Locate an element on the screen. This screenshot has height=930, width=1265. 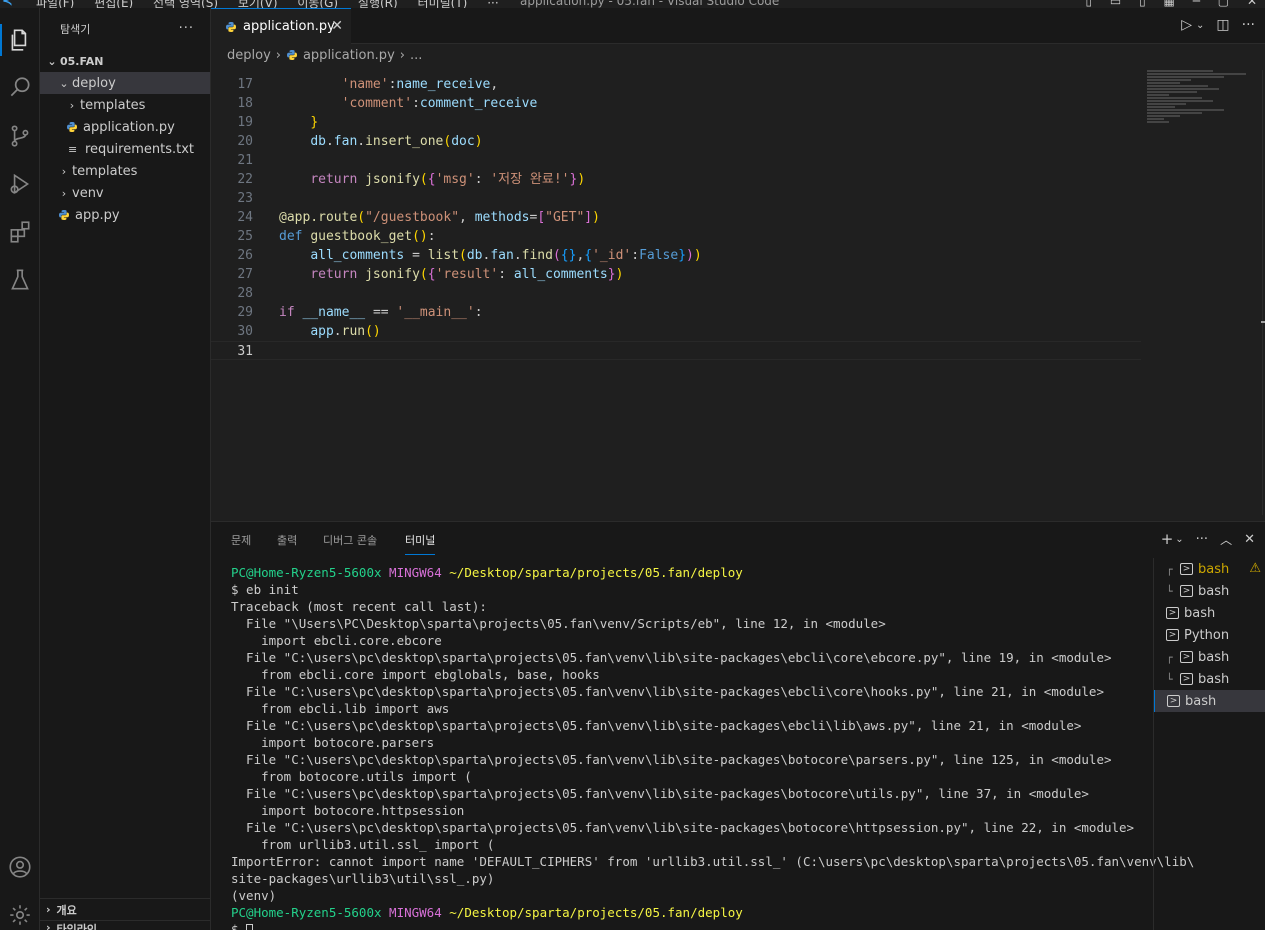
prompt-symbol: $ is located at coordinates (239, 926).